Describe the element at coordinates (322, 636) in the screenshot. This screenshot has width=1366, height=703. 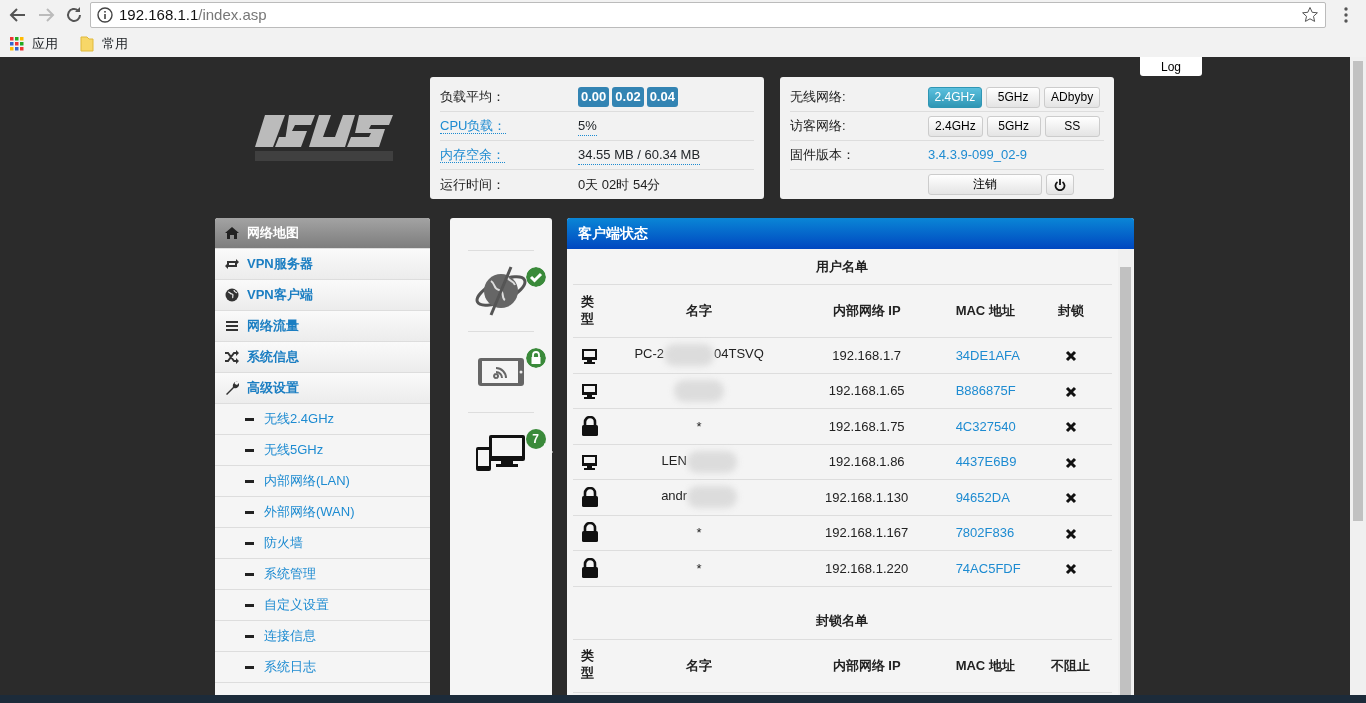
I see `submenu-item: 连接信息` at that location.